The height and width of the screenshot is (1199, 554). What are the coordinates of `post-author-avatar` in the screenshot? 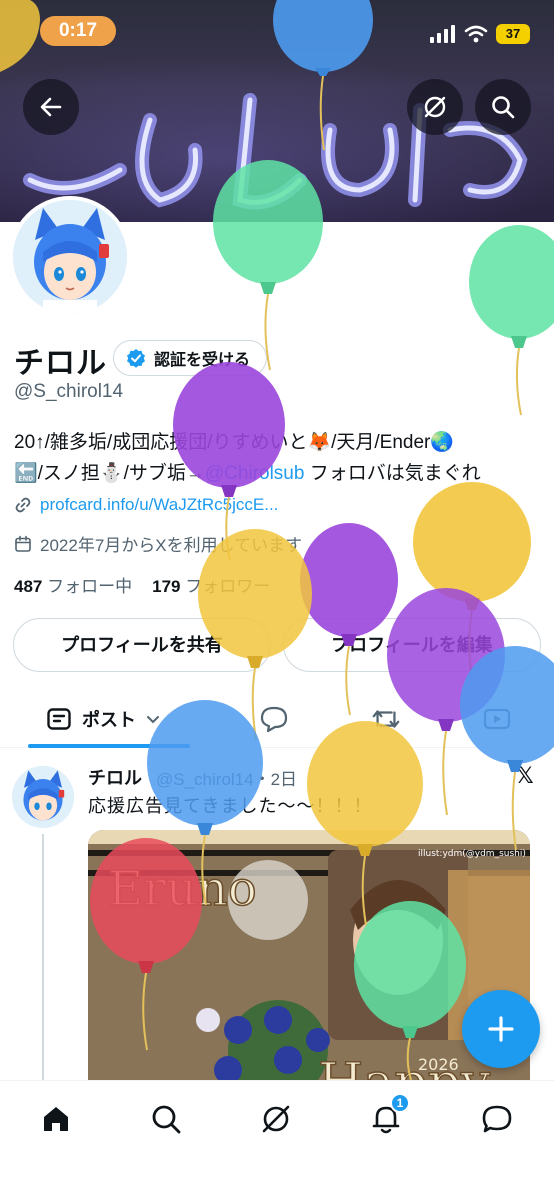 It's located at (43, 797).